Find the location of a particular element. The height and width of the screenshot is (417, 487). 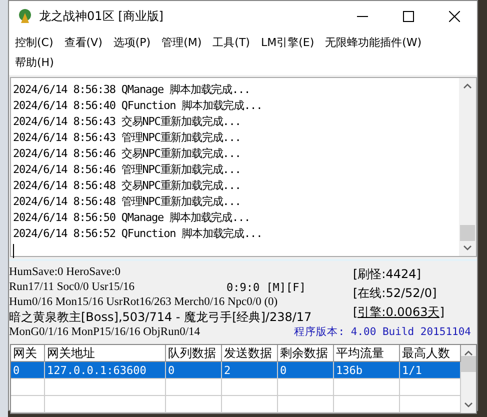

table-cell: 136b is located at coordinates (367, 370).